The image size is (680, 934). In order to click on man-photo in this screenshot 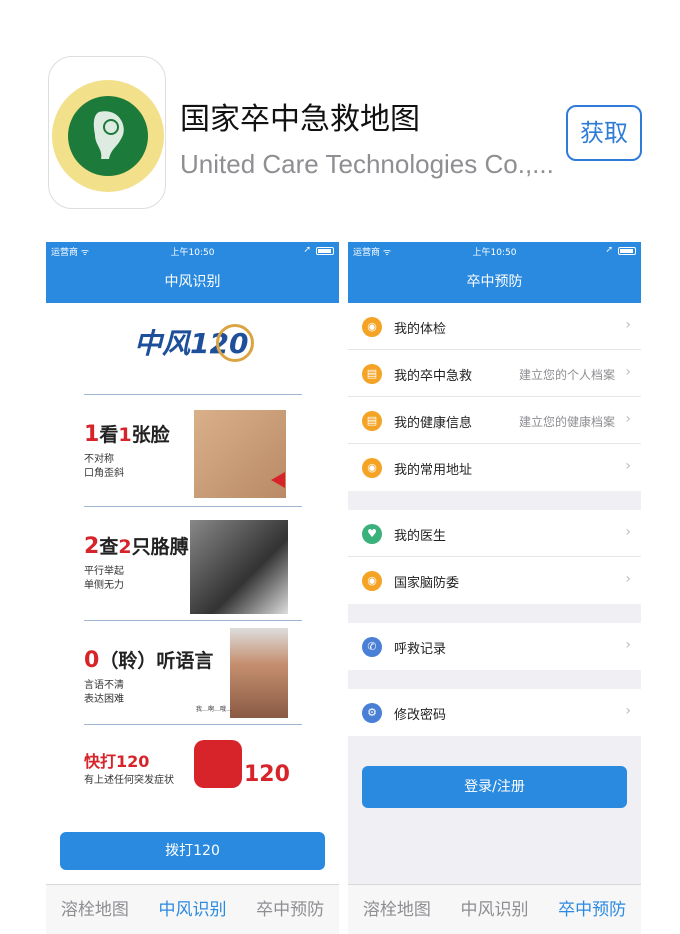, I will do `click(259, 673)`.